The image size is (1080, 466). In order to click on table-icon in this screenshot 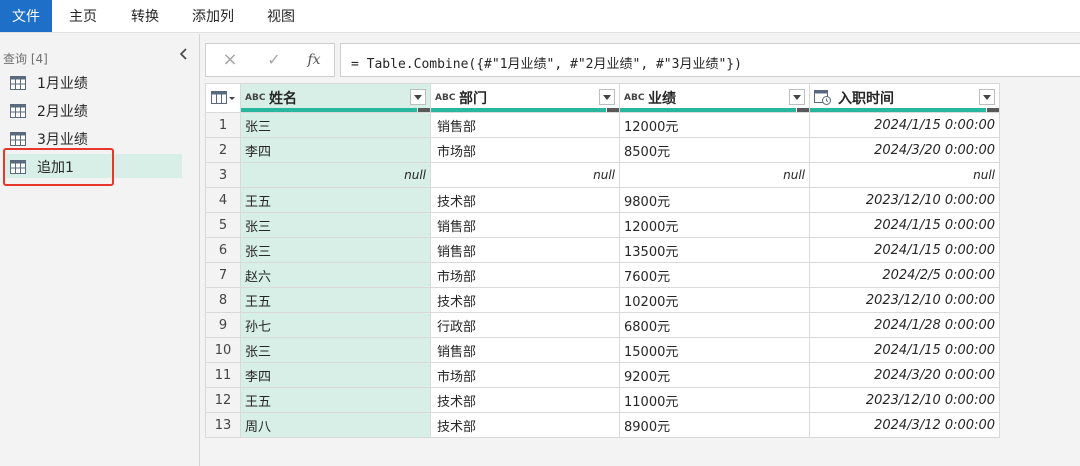, I will do `click(18, 112)`.